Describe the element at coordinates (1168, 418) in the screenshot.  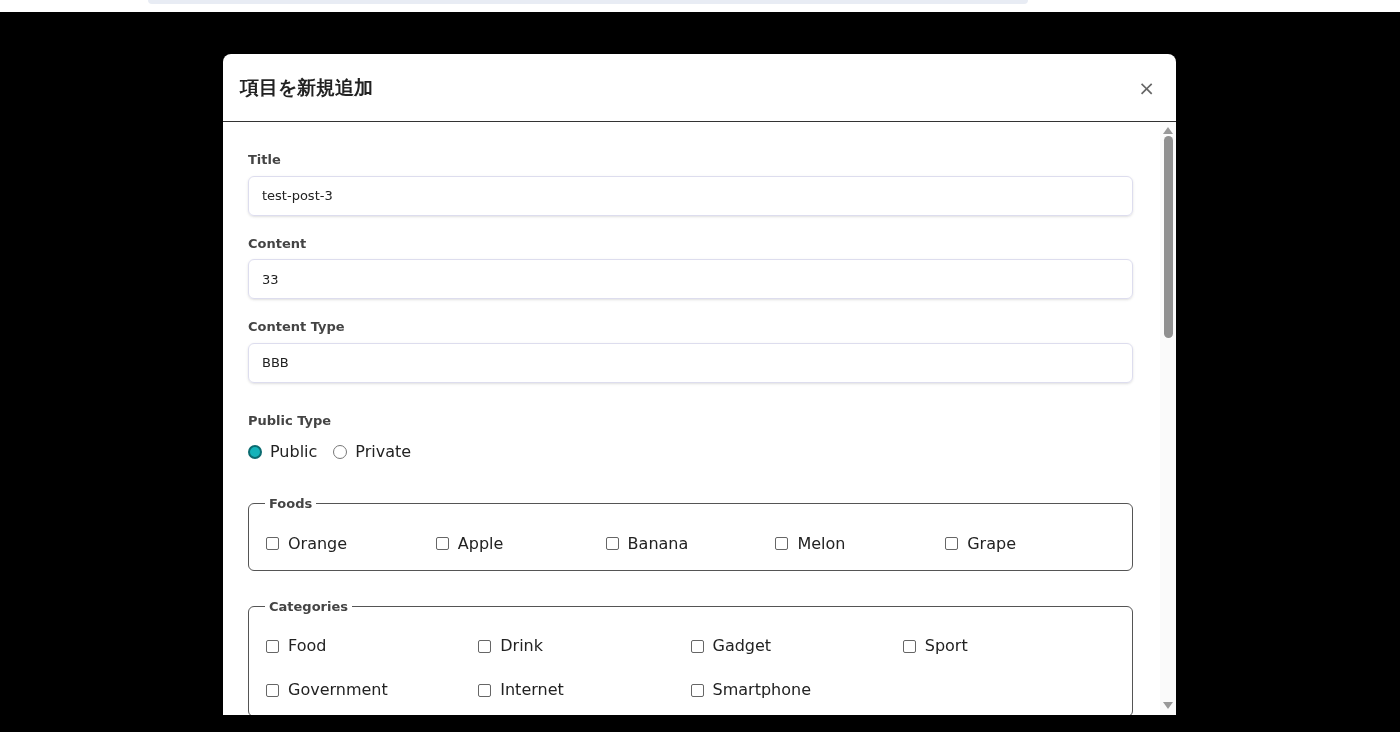
I see `scrollbar` at that location.